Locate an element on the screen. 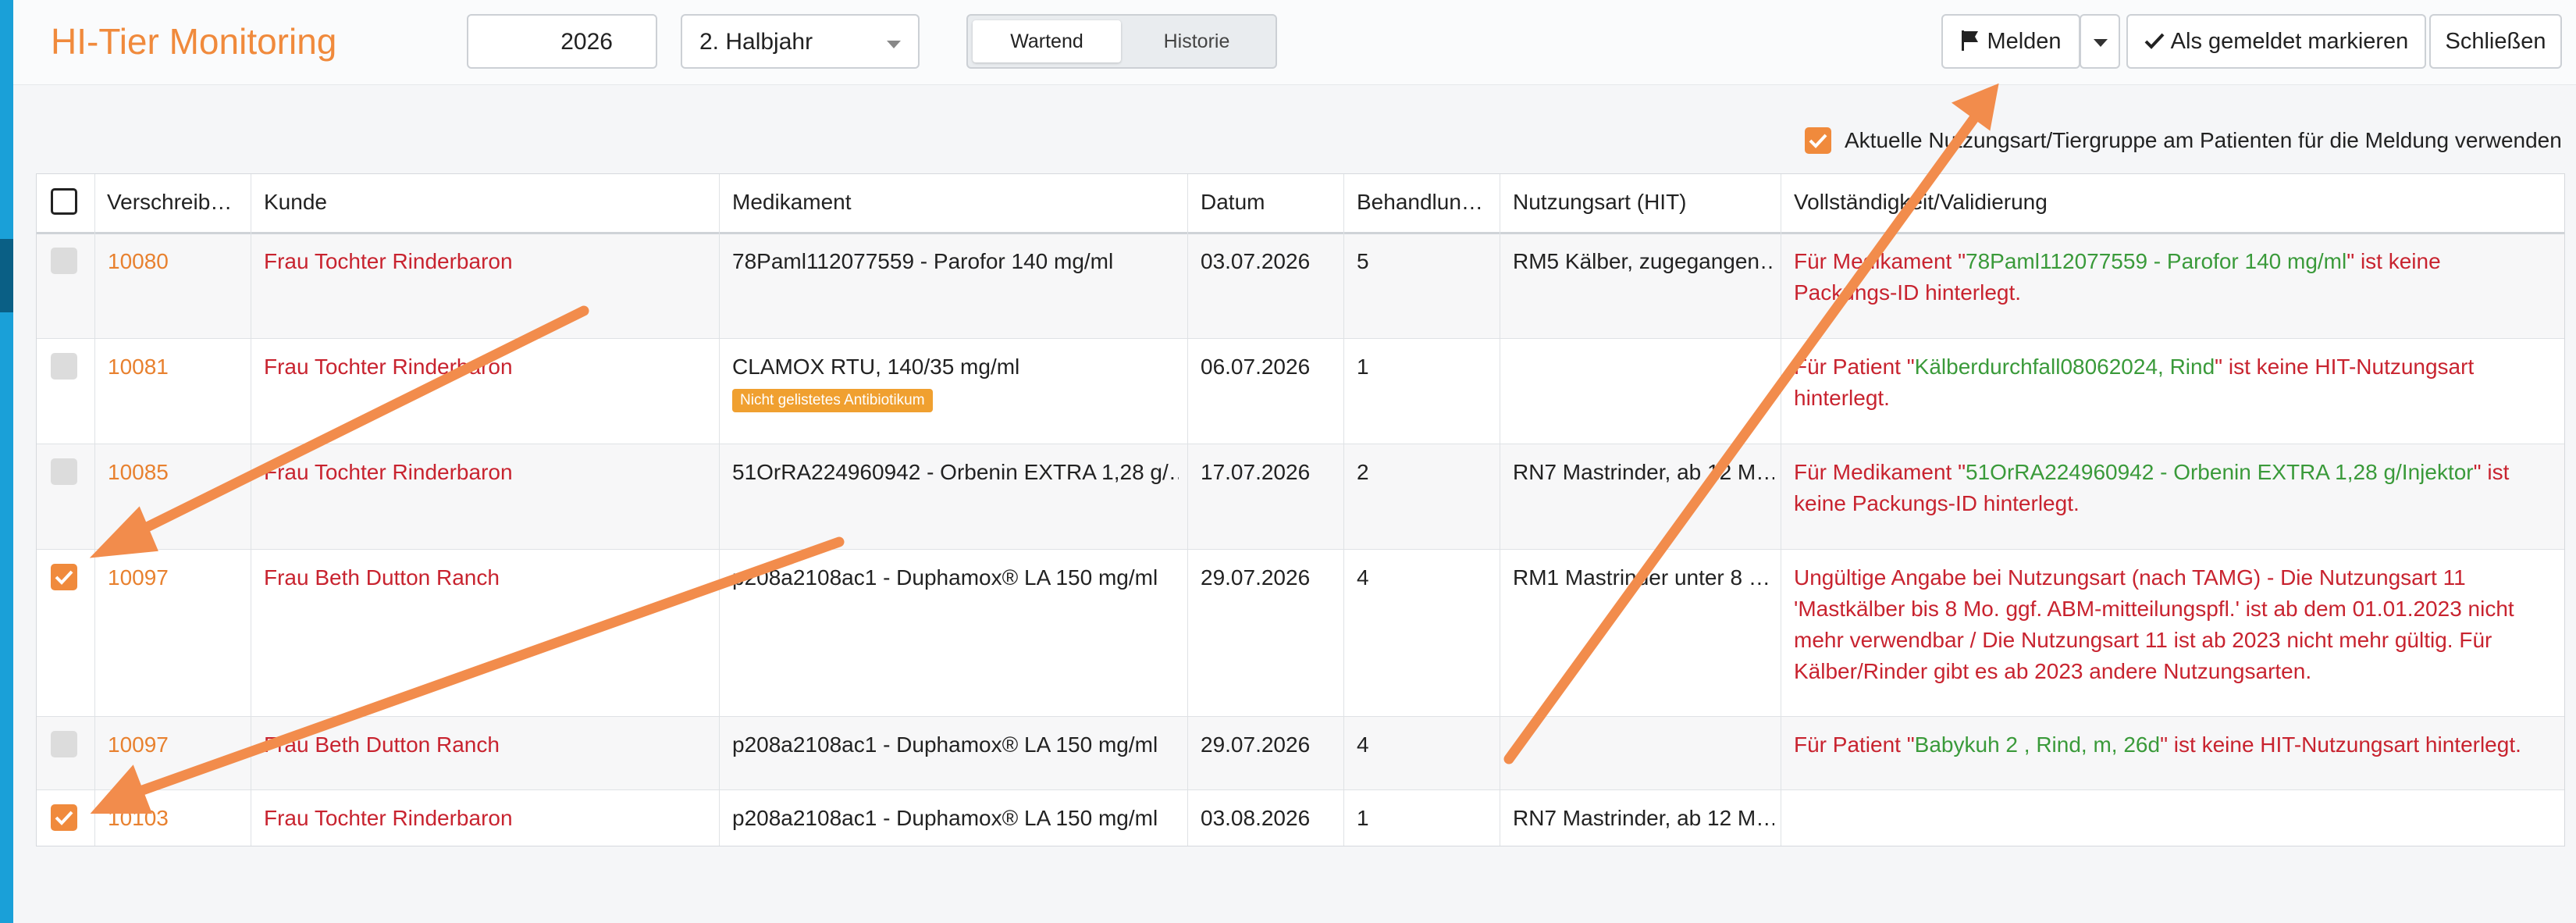  treatment-cell: 2 is located at coordinates (1363, 472).